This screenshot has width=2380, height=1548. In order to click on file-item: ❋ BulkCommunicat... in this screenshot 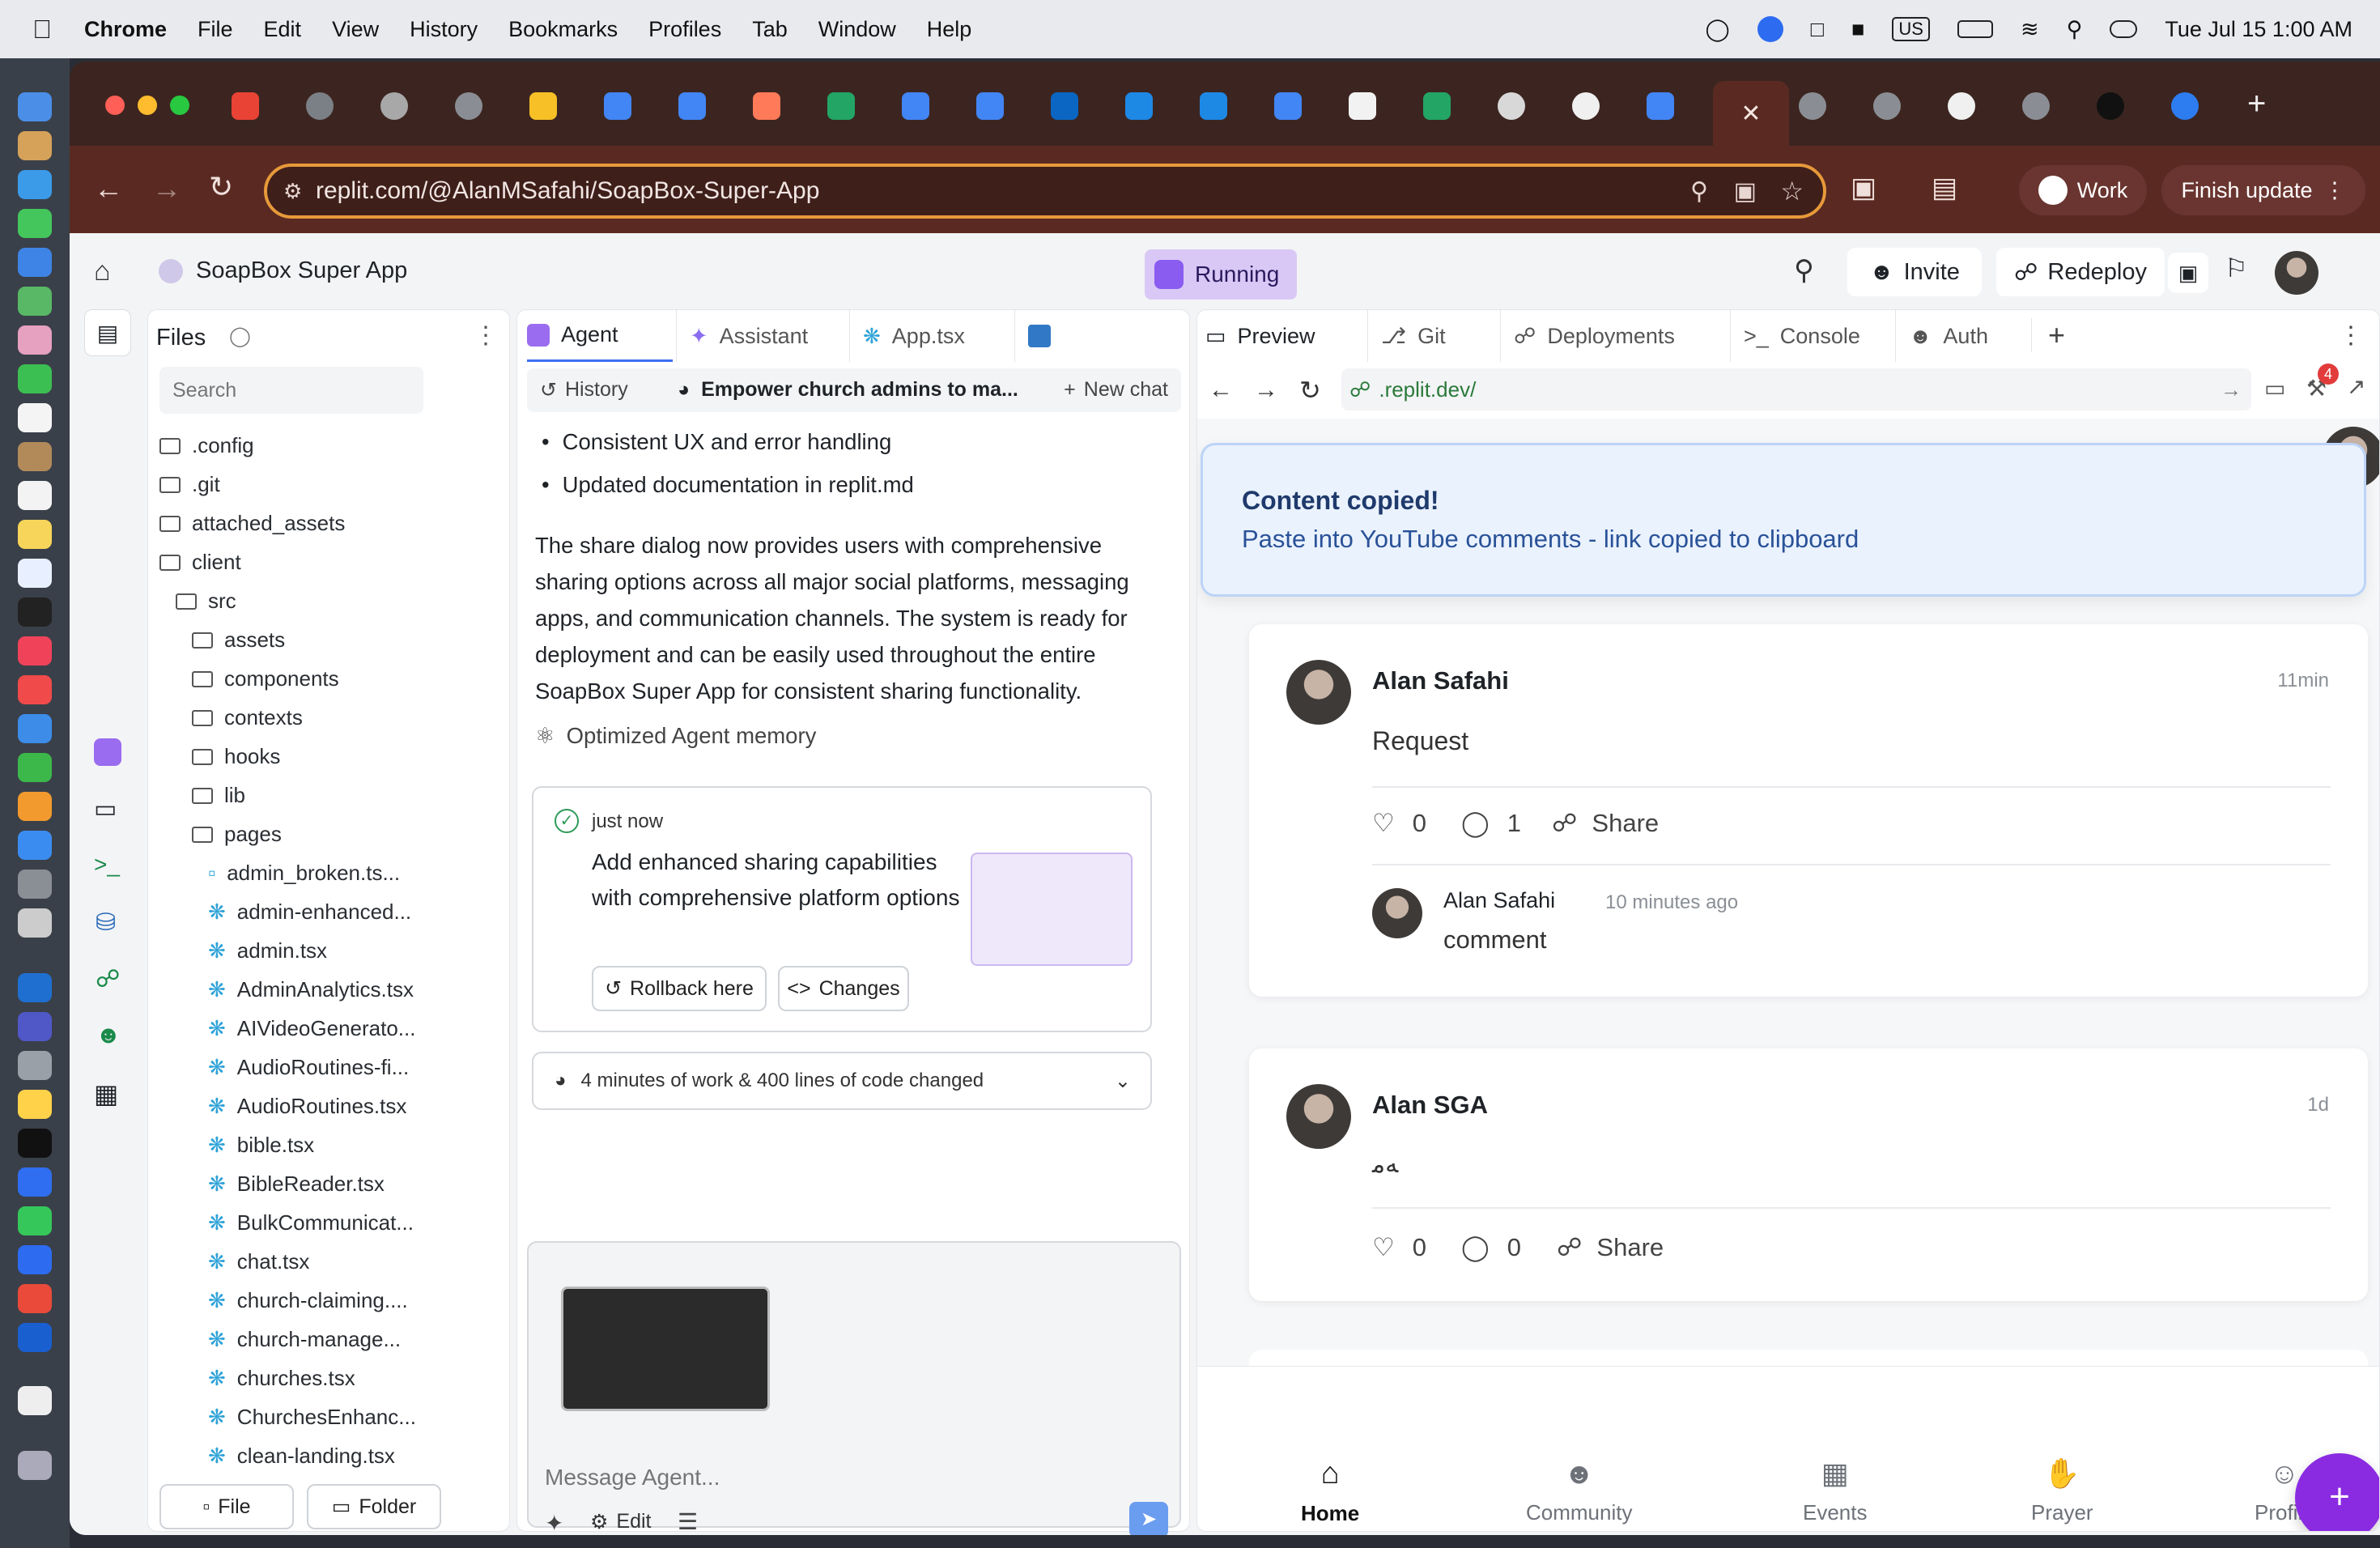, I will do `click(311, 1222)`.